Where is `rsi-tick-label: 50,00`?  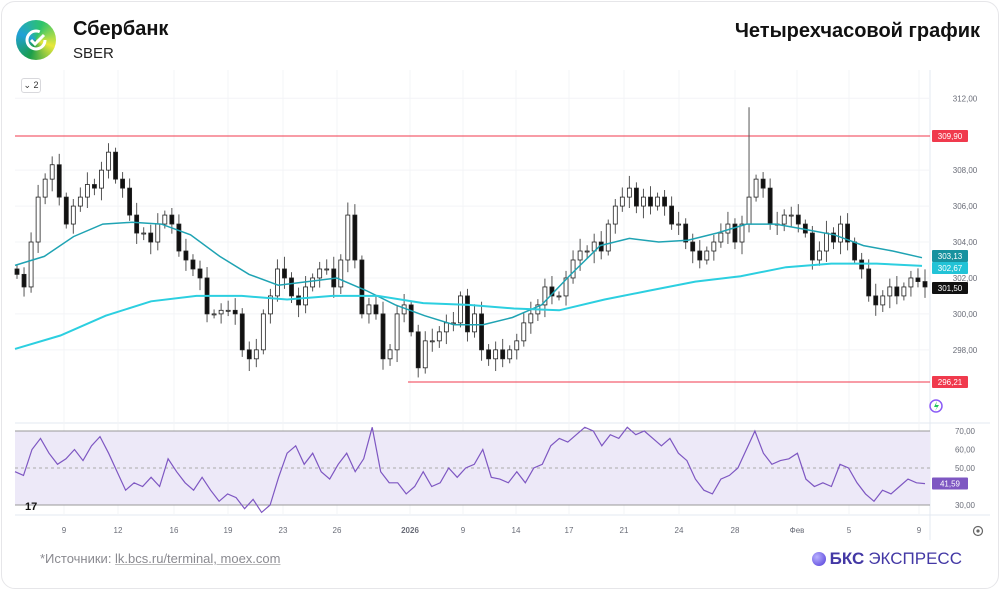 rsi-tick-label: 50,00 is located at coordinates (965, 468).